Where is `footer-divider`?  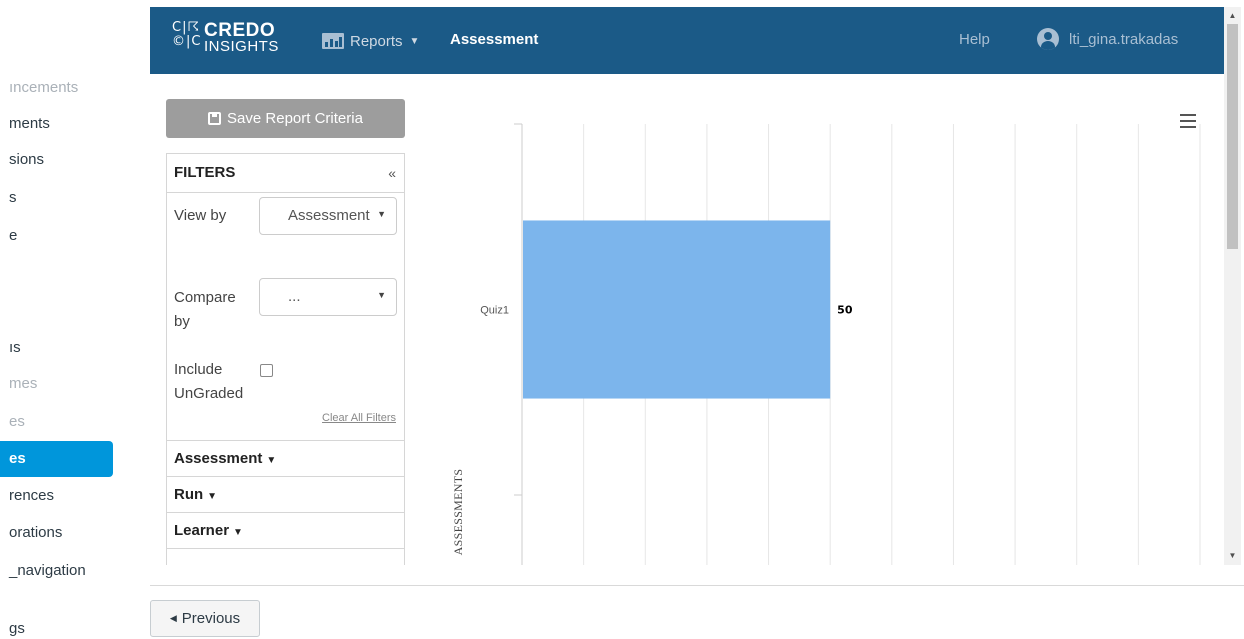
footer-divider is located at coordinates (697, 585).